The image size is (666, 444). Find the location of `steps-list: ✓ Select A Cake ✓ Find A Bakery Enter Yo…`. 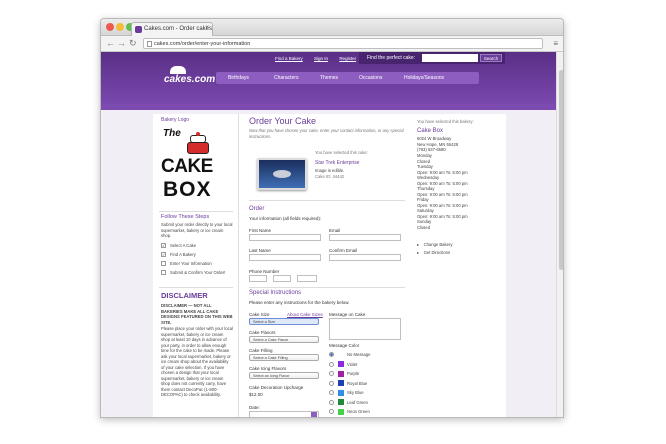

steps-list: ✓ Select A Cake ✓ Find A Bakery Enter Yo… is located at coordinates (199, 262).